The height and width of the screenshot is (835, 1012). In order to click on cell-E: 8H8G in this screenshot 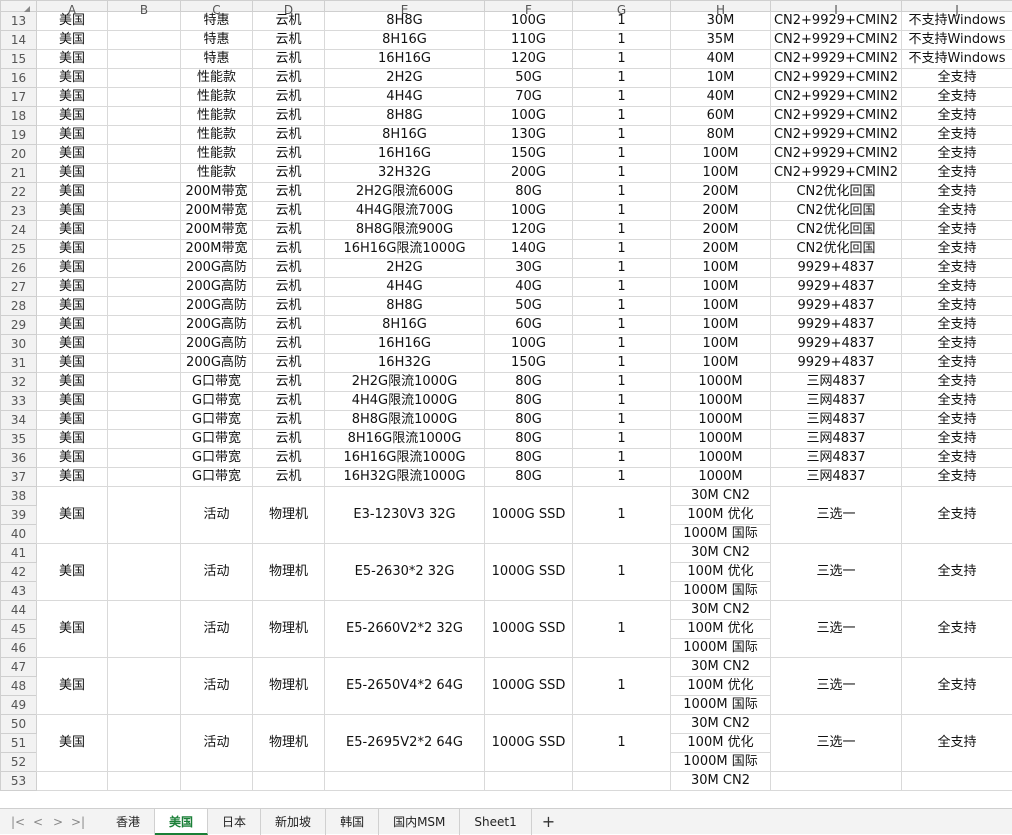, I will do `click(405, 306)`.